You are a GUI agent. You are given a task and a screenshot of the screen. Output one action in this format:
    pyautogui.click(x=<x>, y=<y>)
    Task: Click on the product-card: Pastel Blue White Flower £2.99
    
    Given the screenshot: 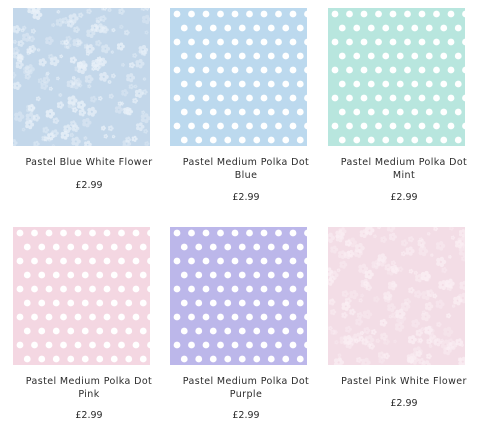 What is the action you would take?
    pyautogui.click(x=89, y=103)
    